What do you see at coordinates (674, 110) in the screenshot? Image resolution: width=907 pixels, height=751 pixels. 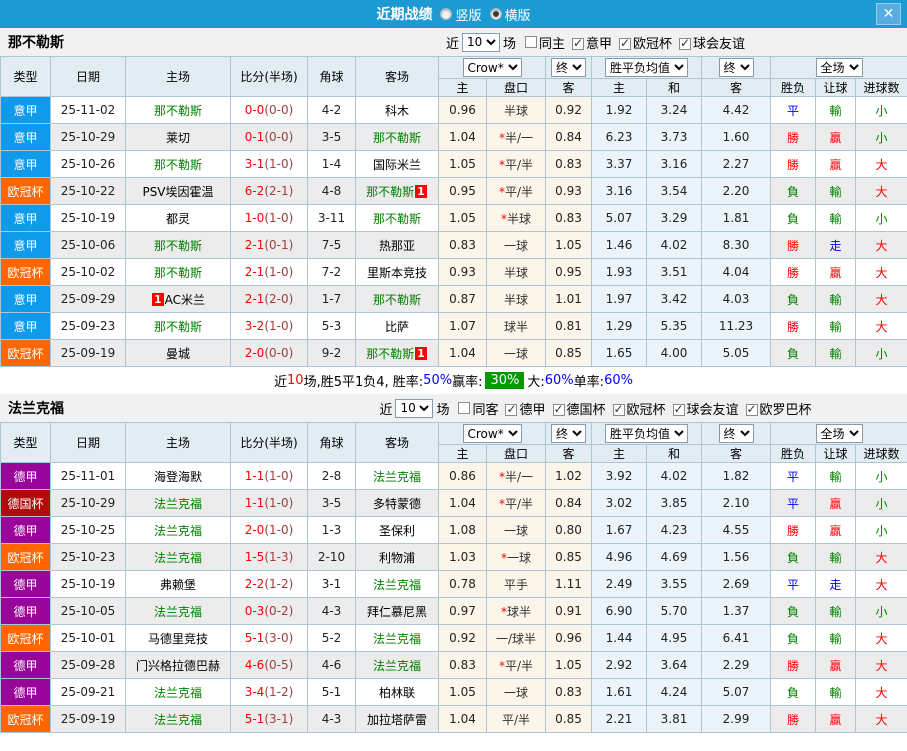 I see `avg-draw-cell: 3.24` at bounding box center [674, 110].